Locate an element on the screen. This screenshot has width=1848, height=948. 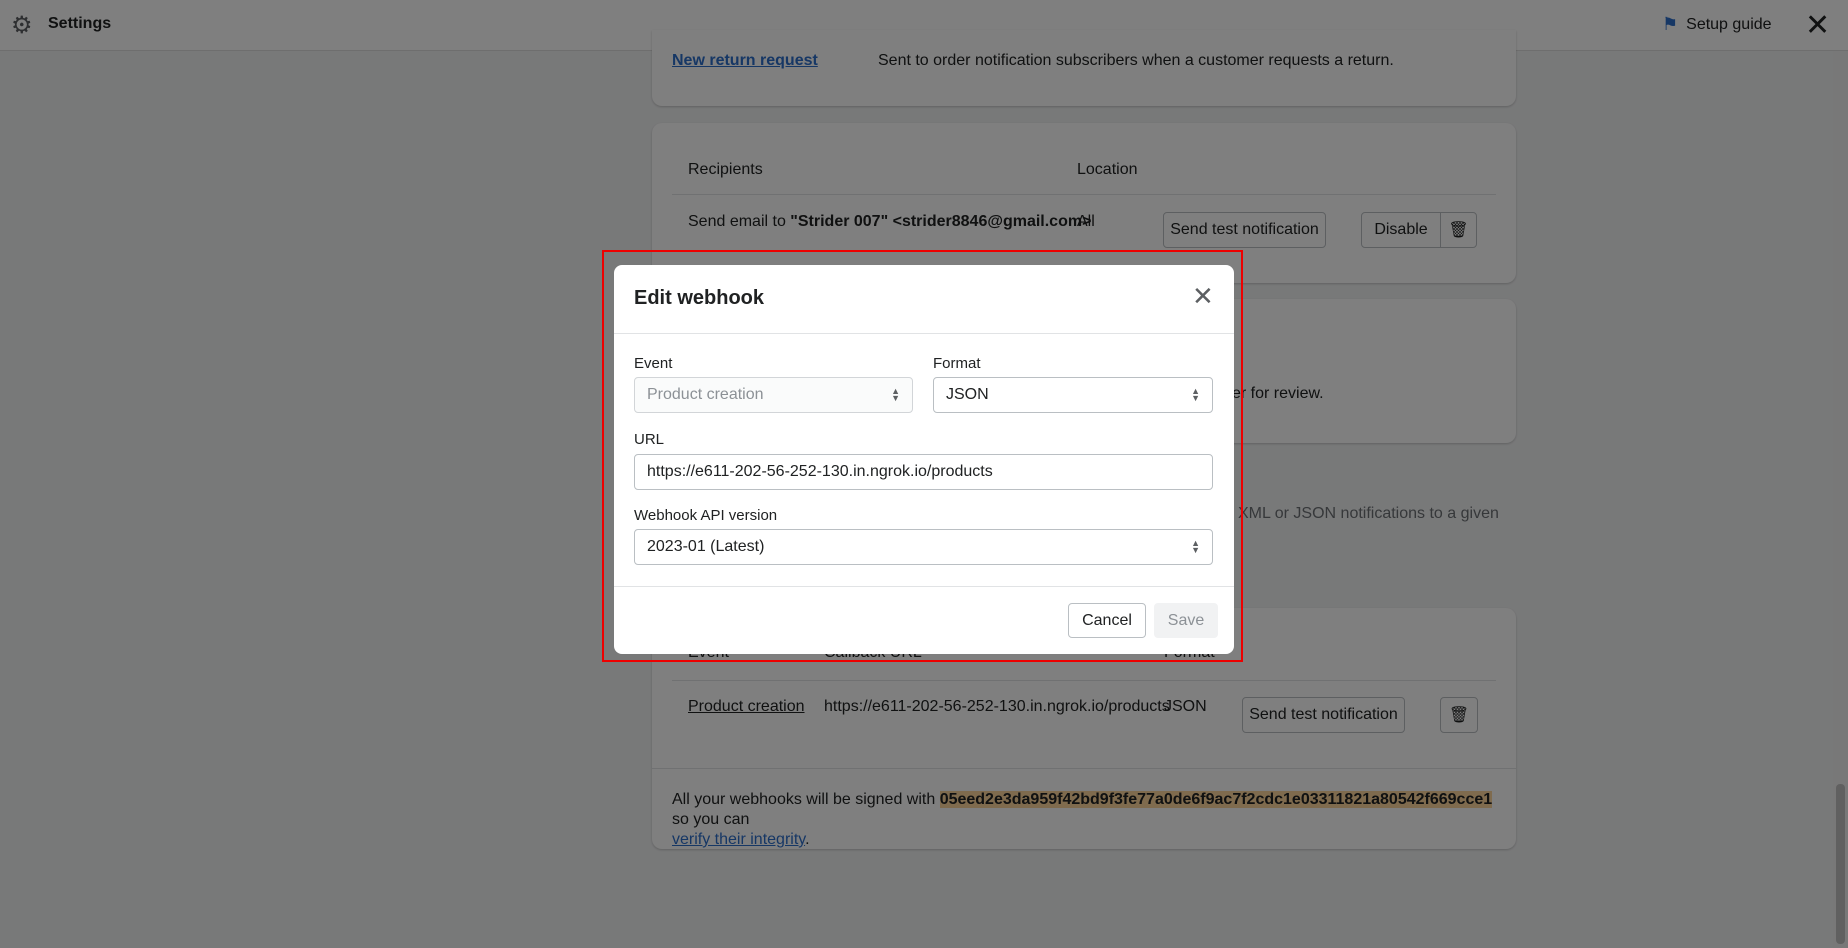
api-version-label: Webhook API version is located at coordinates (706, 515).